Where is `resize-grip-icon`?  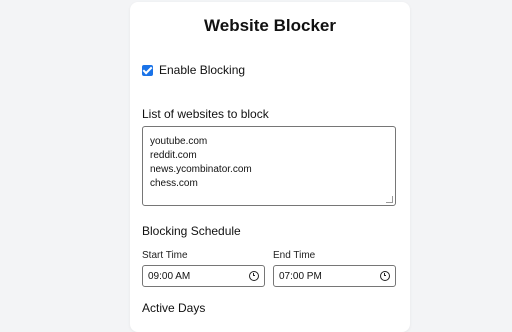 resize-grip-icon is located at coordinates (389, 199).